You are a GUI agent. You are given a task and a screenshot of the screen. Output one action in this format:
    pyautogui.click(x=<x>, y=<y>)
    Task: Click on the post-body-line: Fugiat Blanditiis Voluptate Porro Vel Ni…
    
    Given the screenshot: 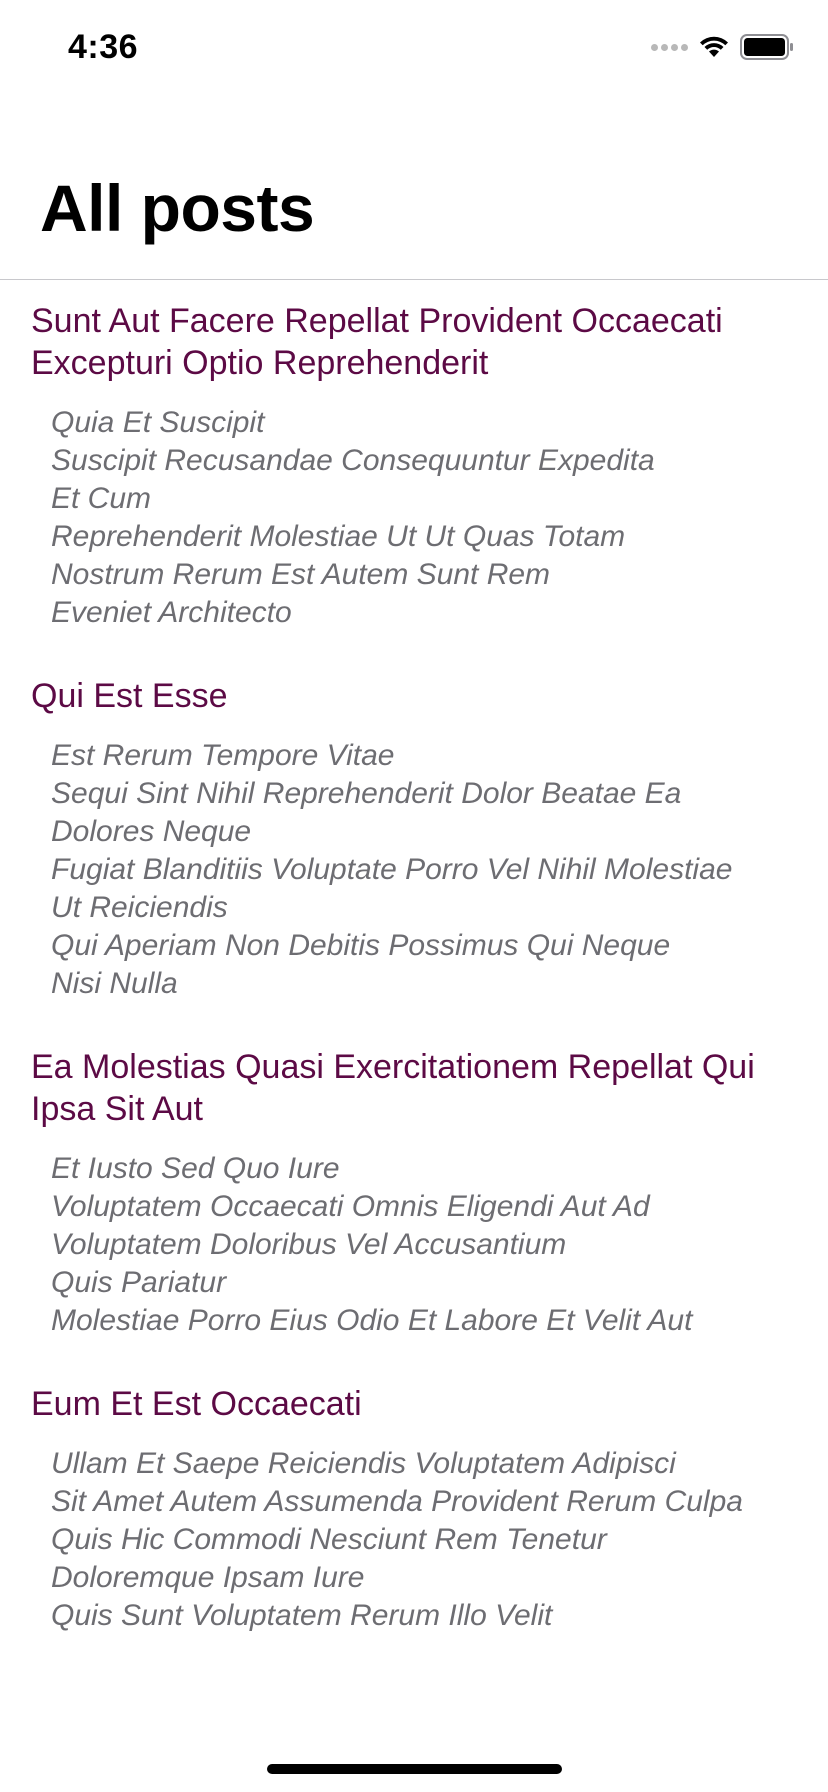 What is the action you would take?
    pyautogui.click(x=392, y=869)
    